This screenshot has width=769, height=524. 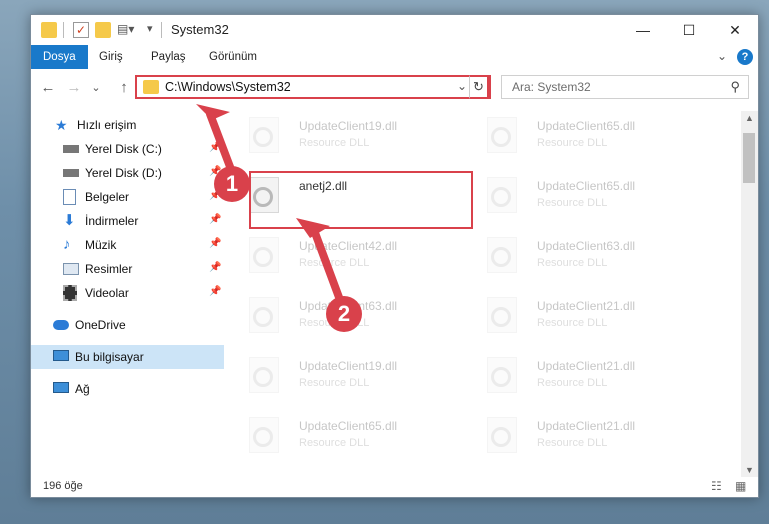 What do you see at coordinates (344, 314) in the screenshot?
I see `step-badge-2: 2` at bounding box center [344, 314].